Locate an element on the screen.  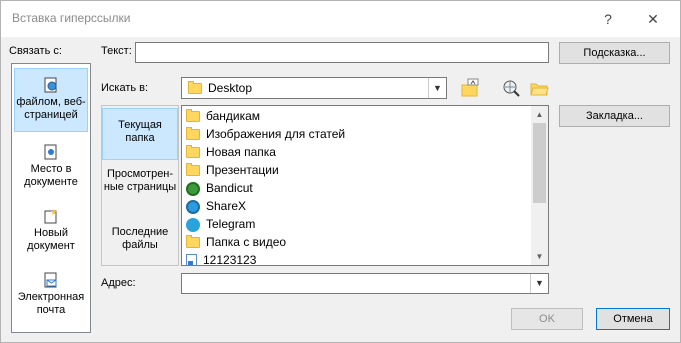
new-document-icon is located at coordinates (51, 216).